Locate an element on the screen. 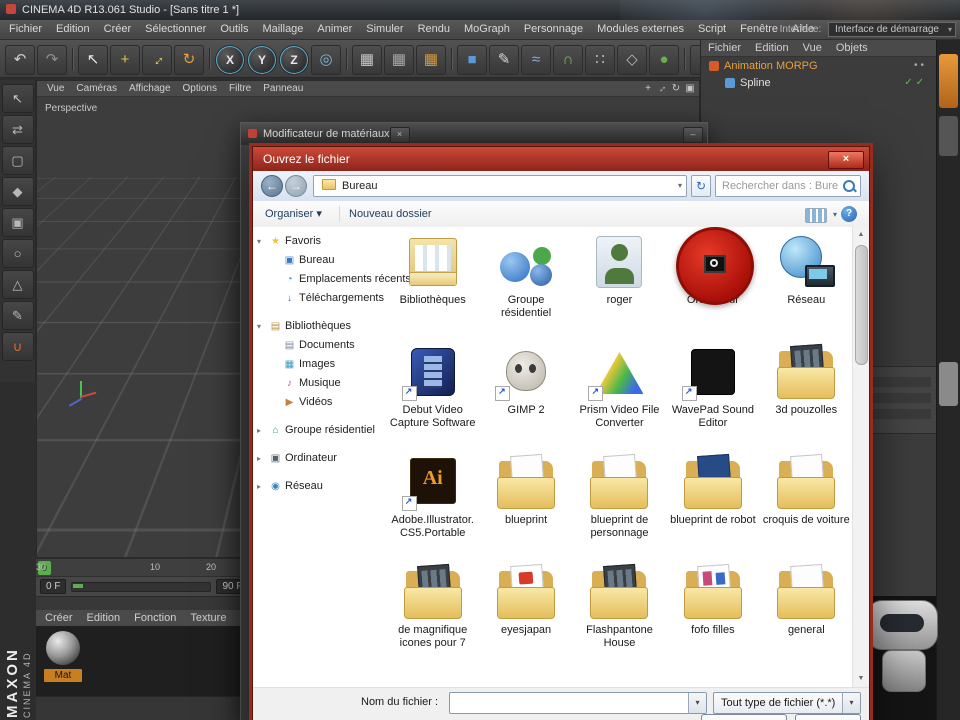  object-toggles: ✓✓ is located at coordinates (915, 82).